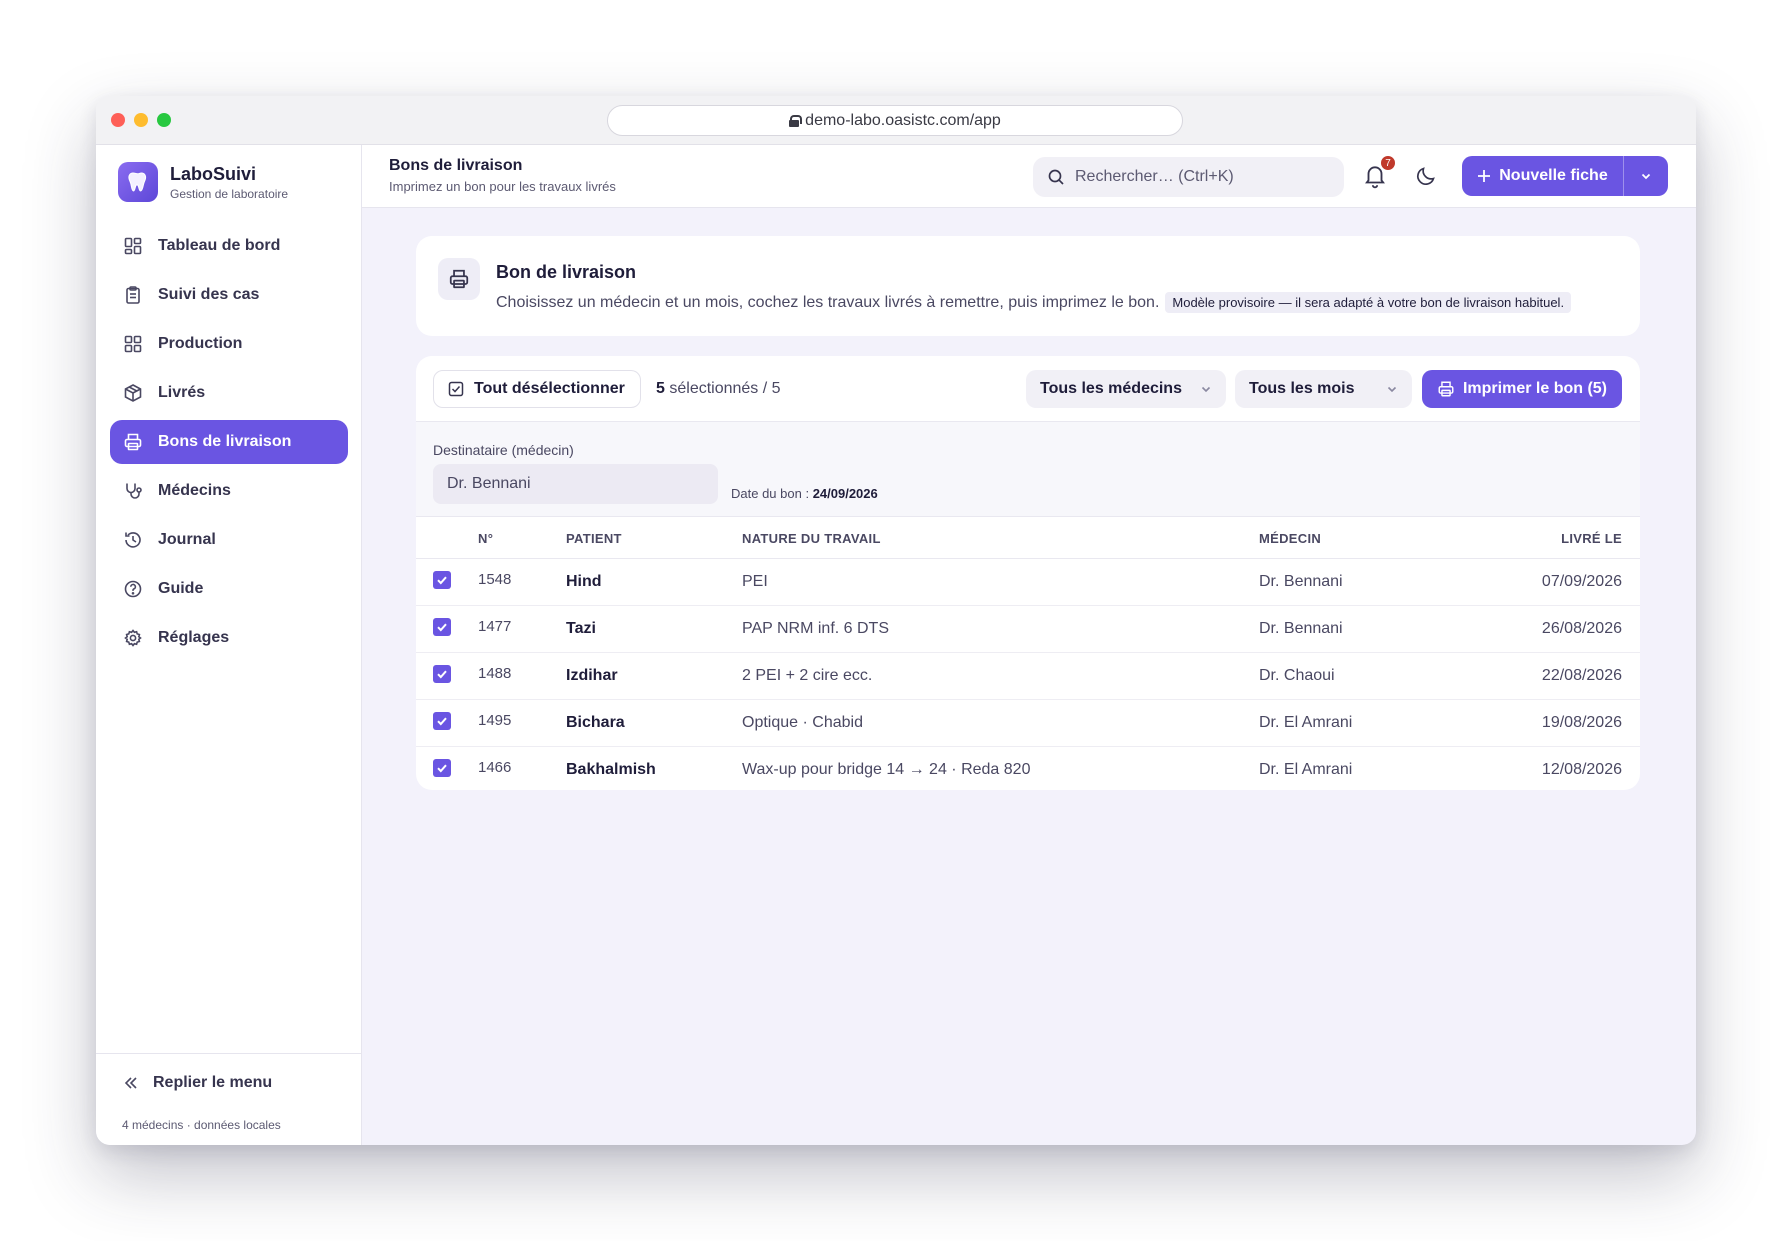 Image resolution: width=1792 pixels, height=1241 pixels. What do you see at coordinates (718, 389) in the screenshot?
I see `selection-count: 5 sélectionnés / 5` at bounding box center [718, 389].